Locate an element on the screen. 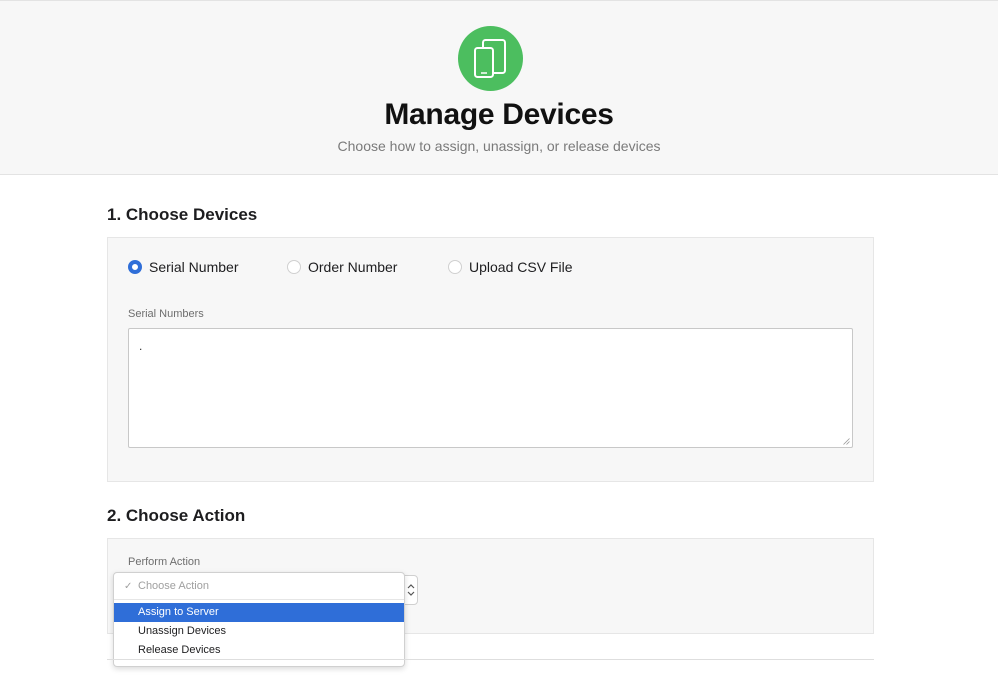 This screenshot has height=681, width=998. radio-serial-number: Serial Number is located at coordinates (183, 267).